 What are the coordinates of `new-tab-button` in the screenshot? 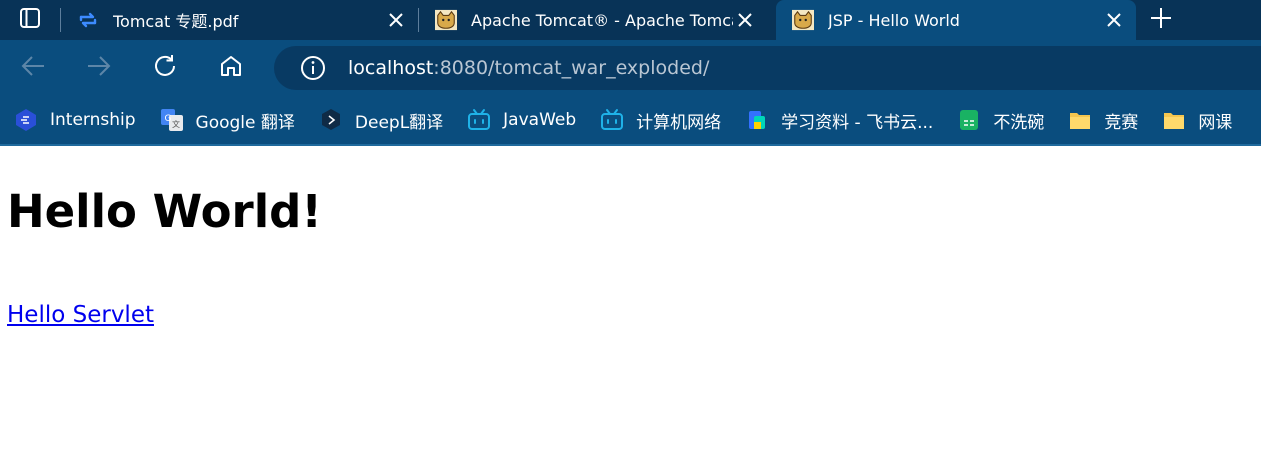 It's located at (1161, 20).